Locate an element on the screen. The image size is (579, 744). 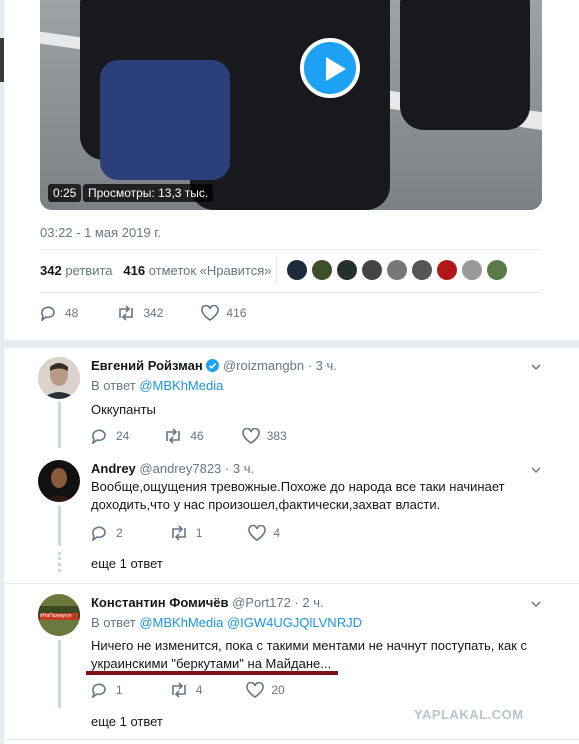
reply-count: 2 is located at coordinates (119, 533).